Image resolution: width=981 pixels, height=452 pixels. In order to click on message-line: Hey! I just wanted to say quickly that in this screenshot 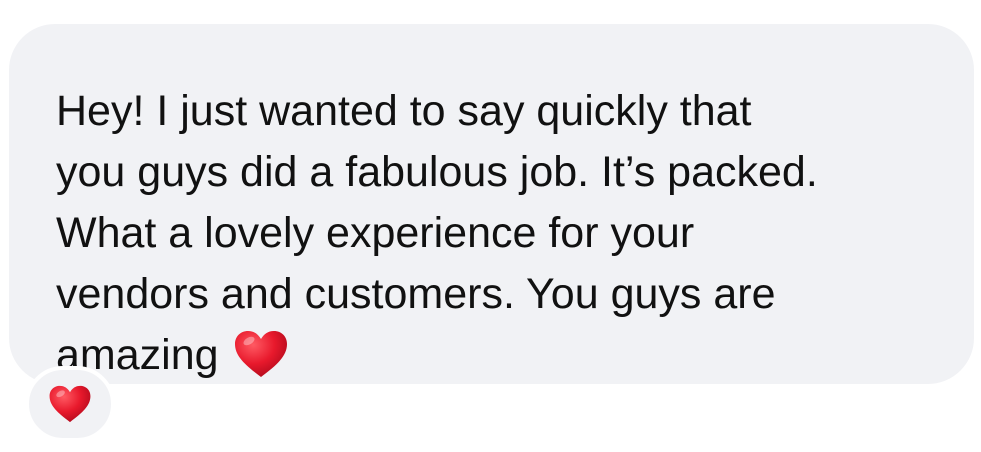, I will do `click(404, 111)`.